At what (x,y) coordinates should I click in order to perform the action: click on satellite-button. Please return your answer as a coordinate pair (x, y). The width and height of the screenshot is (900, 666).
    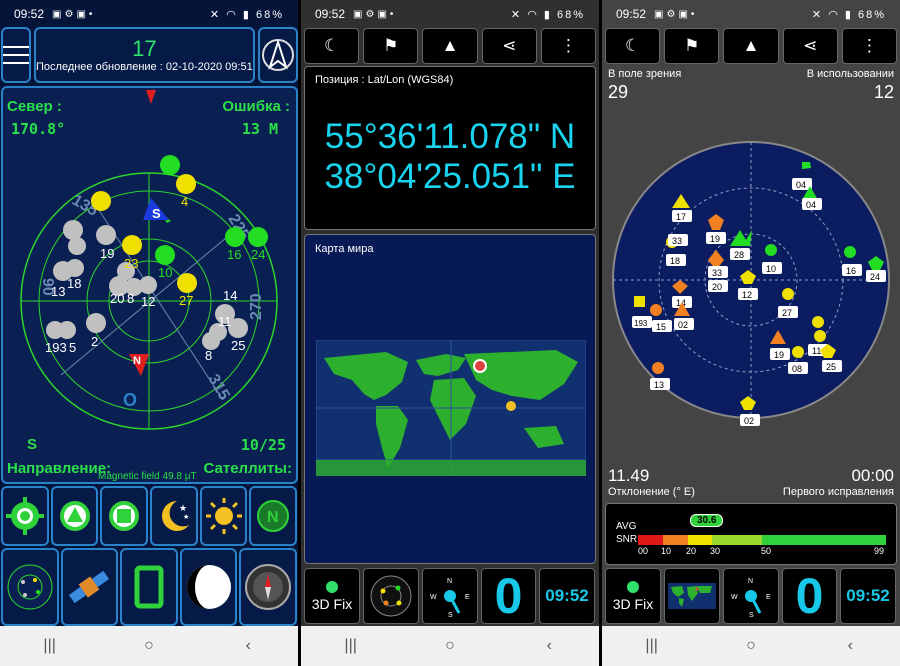
    Looking at the image, I should click on (89, 587).